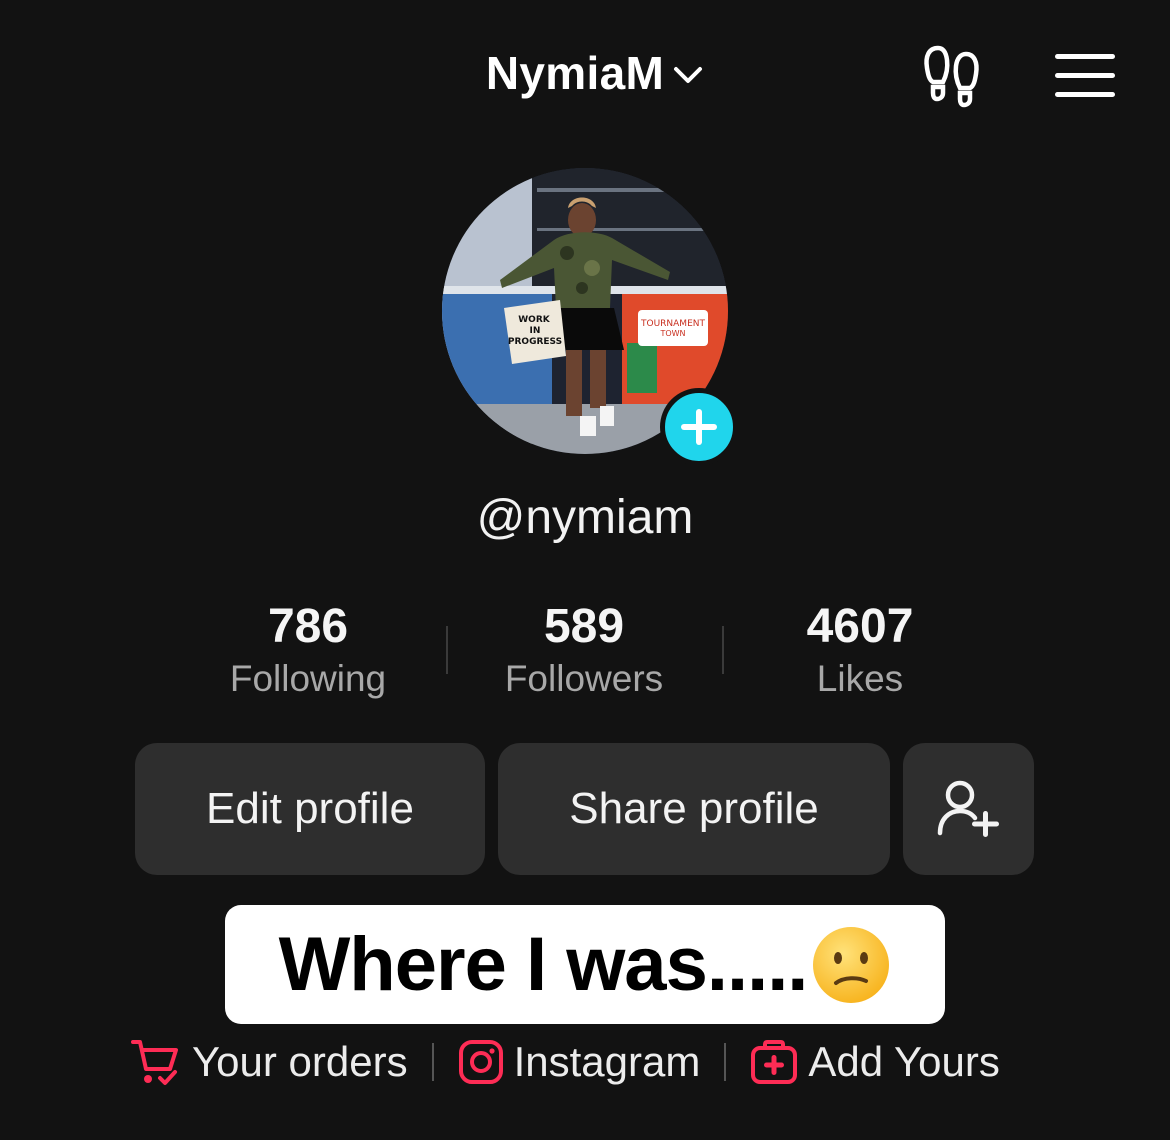 The height and width of the screenshot is (1140, 1170). Describe the element at coordinates (308, 626) in the screenshot. I see `stat-value: 786` at that location.